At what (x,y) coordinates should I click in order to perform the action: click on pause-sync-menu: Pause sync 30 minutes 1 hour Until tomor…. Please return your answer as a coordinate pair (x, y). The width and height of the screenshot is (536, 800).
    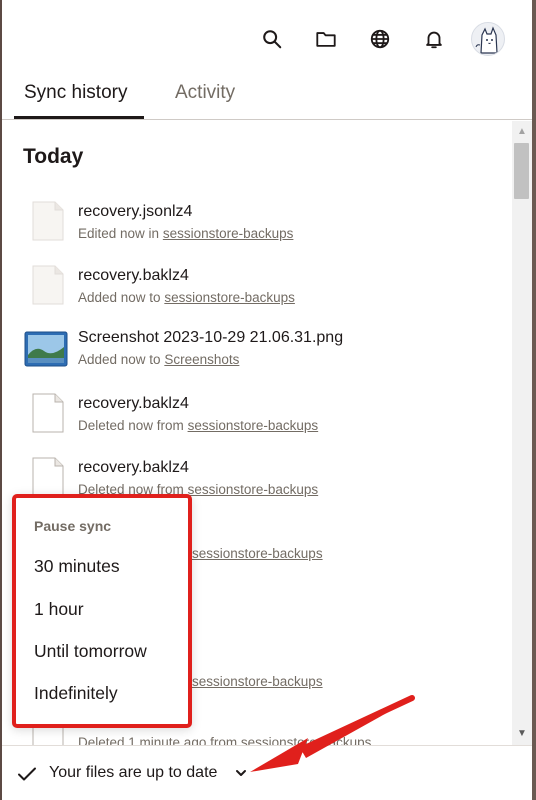
    Looking at the image, I should click on (102, 611).